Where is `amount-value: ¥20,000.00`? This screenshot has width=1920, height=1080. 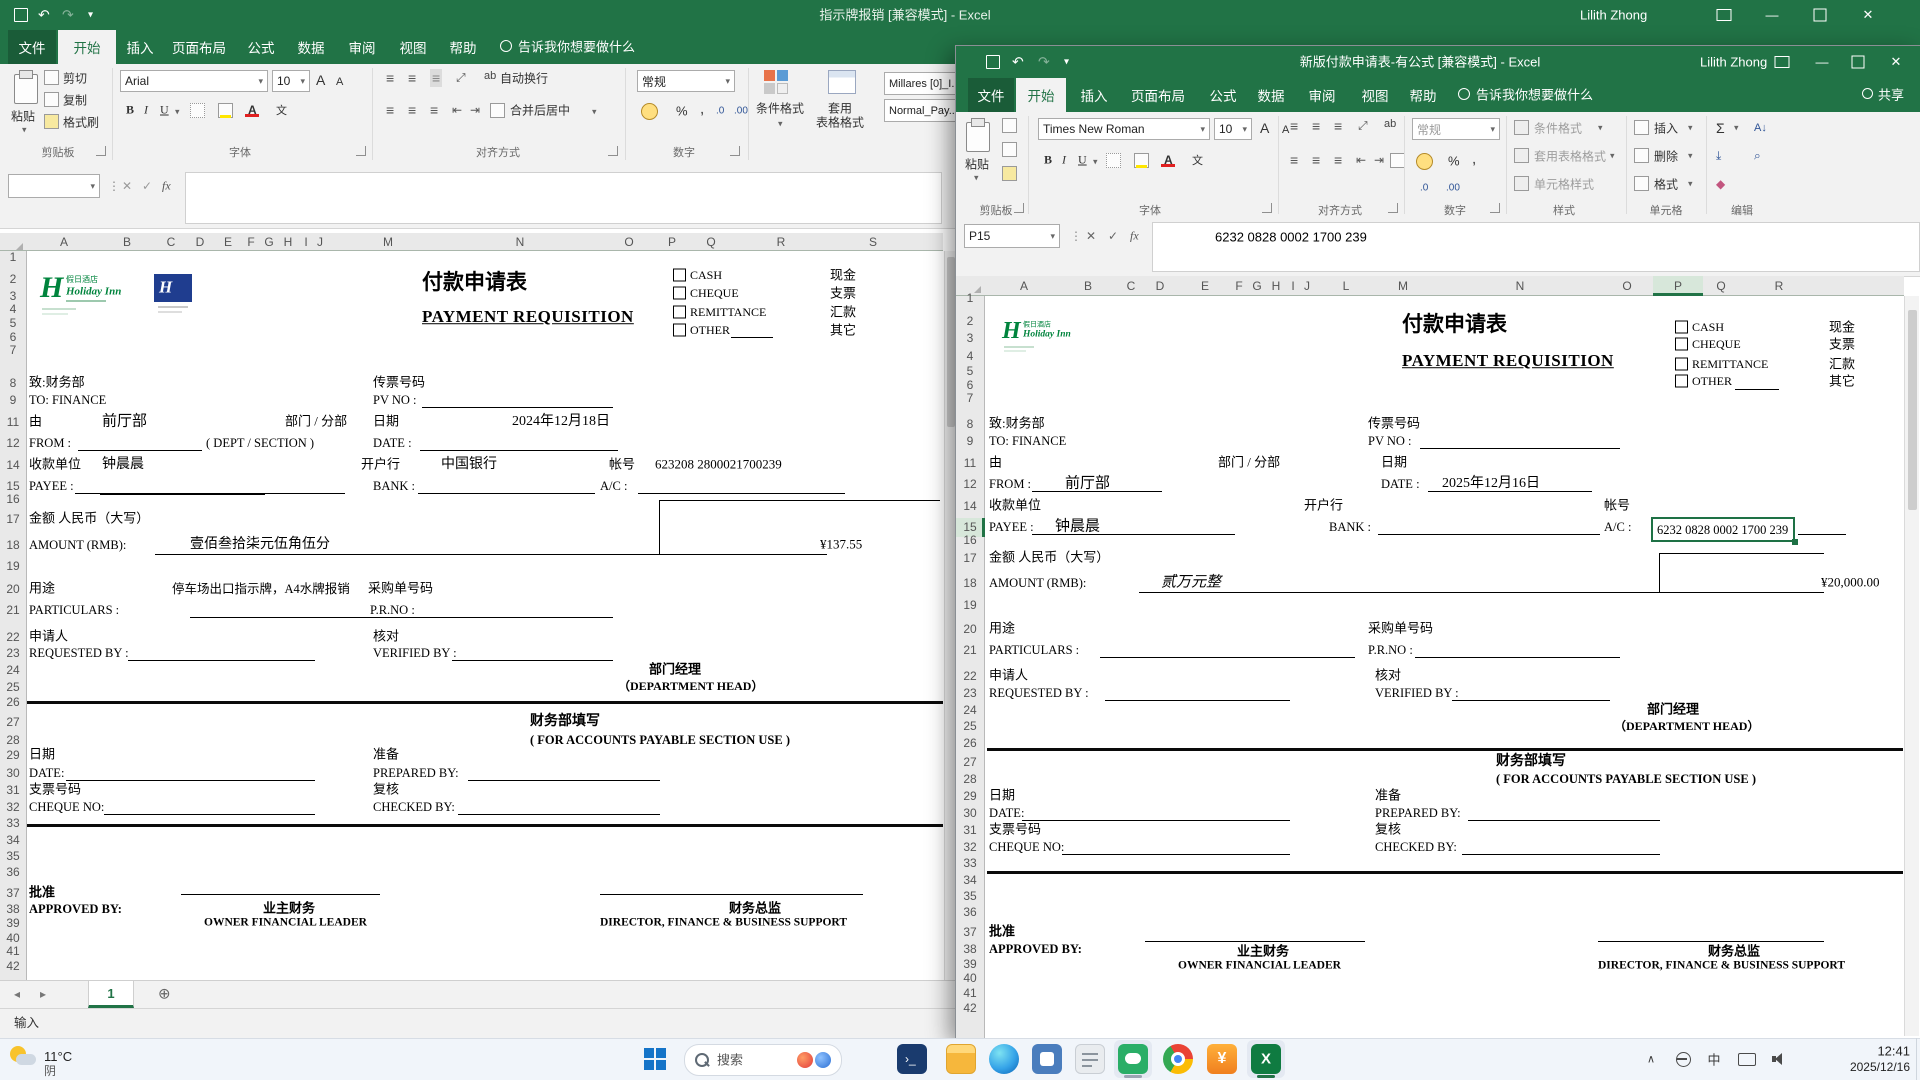
amount-value: ¥20,000.00 is located at coordinates (1850, 583).